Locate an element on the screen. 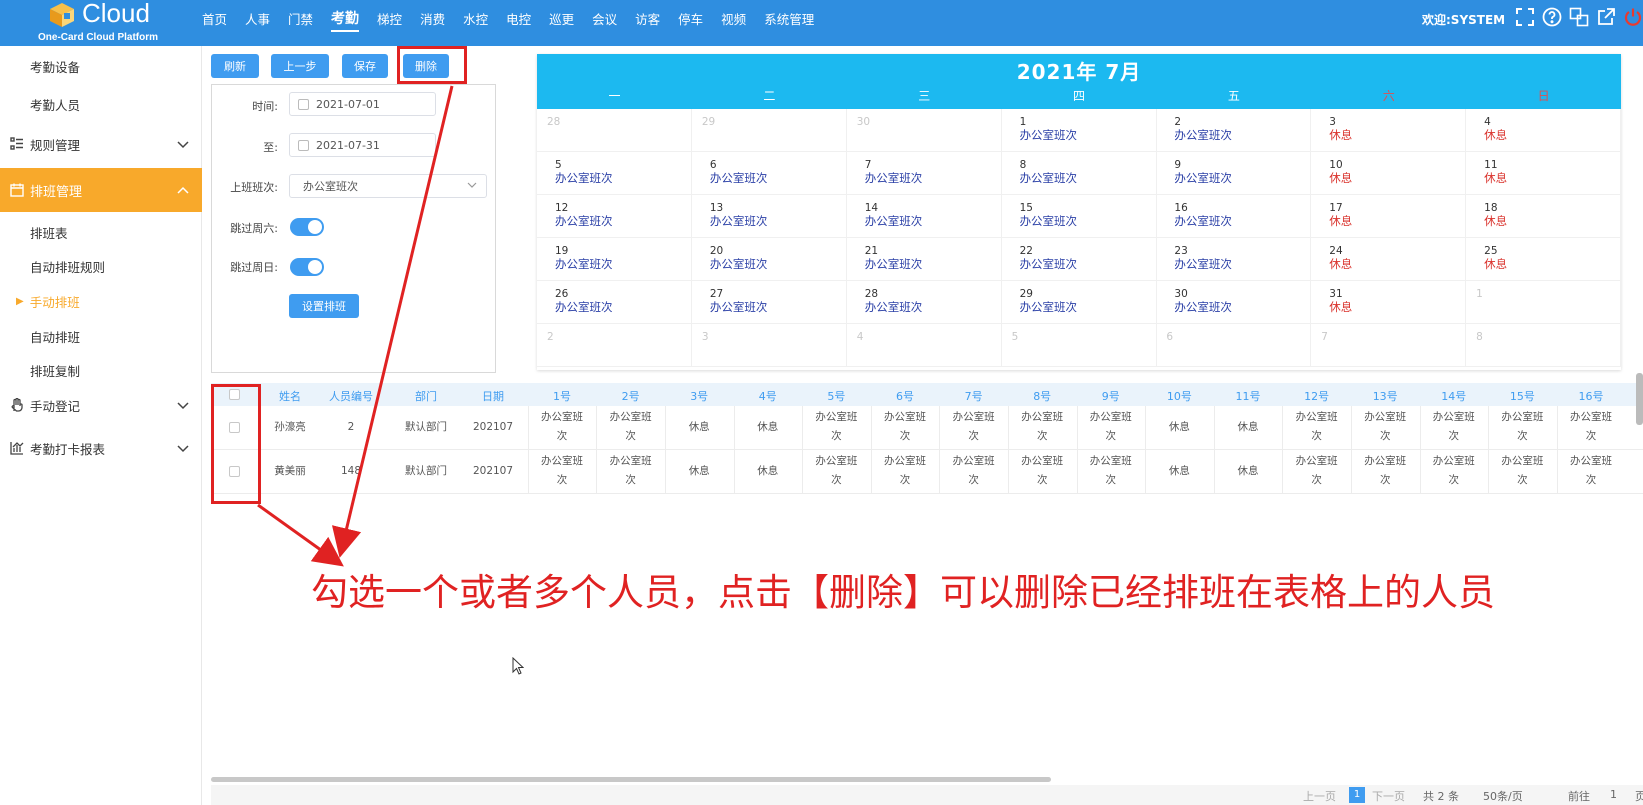  calendar-day-cell: 28 办公室班次 is located at coordinates (924, 302).